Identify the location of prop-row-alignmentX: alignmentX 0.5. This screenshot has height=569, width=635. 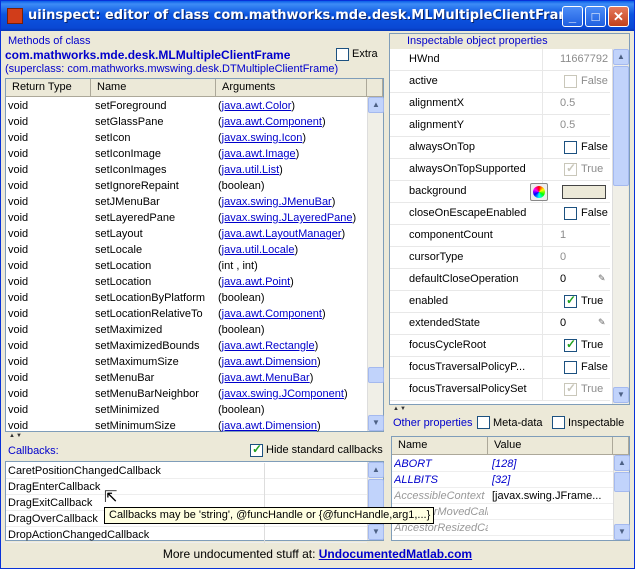
(500, 104).